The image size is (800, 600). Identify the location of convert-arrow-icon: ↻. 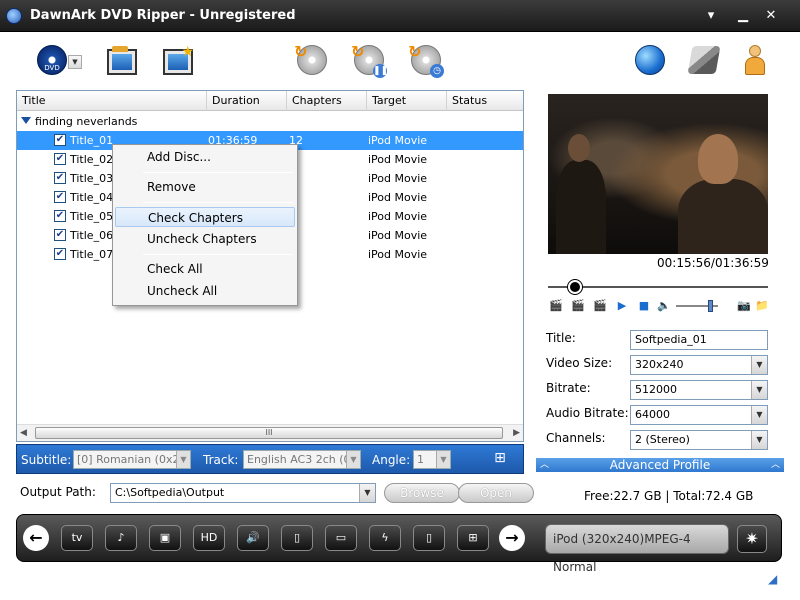
(301, 51).